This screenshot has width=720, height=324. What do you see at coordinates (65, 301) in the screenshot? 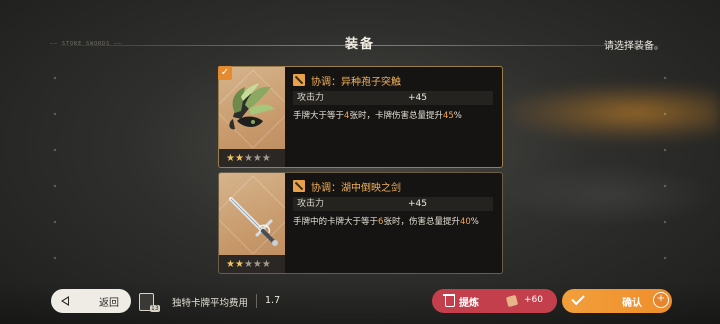
I see `back-arrow-icon` at bounding box center [65, 301].